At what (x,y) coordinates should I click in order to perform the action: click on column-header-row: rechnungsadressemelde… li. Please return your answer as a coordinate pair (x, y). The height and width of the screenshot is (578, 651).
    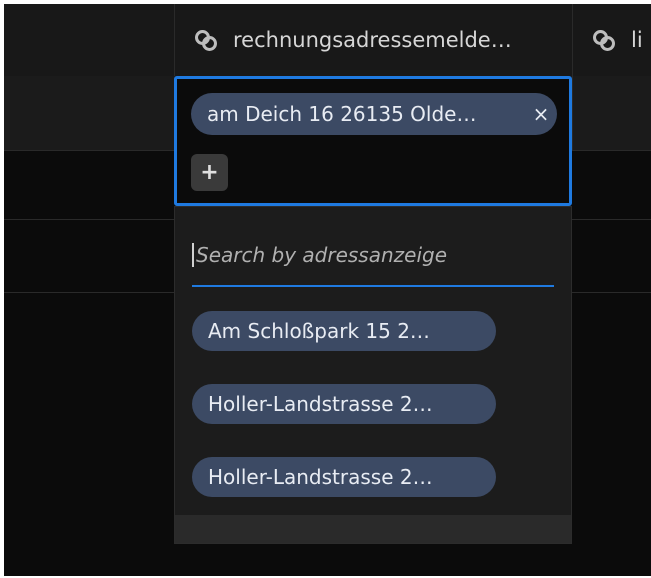
    Looking at the image, I should click on (327, 40).